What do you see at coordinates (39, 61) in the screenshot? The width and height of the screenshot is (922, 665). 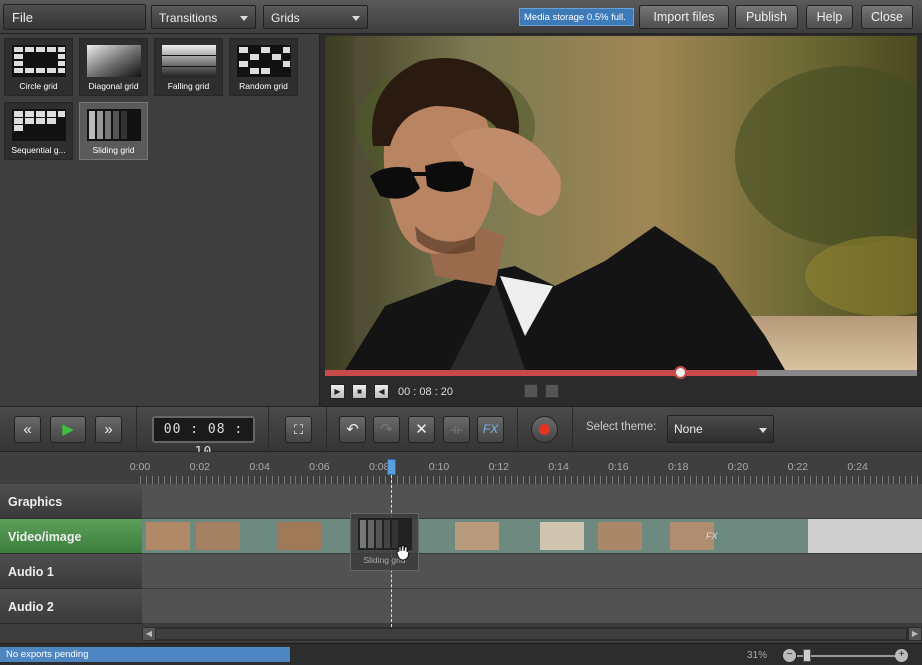 I see `circle-grid-preview` at bounding box center [39, 61].